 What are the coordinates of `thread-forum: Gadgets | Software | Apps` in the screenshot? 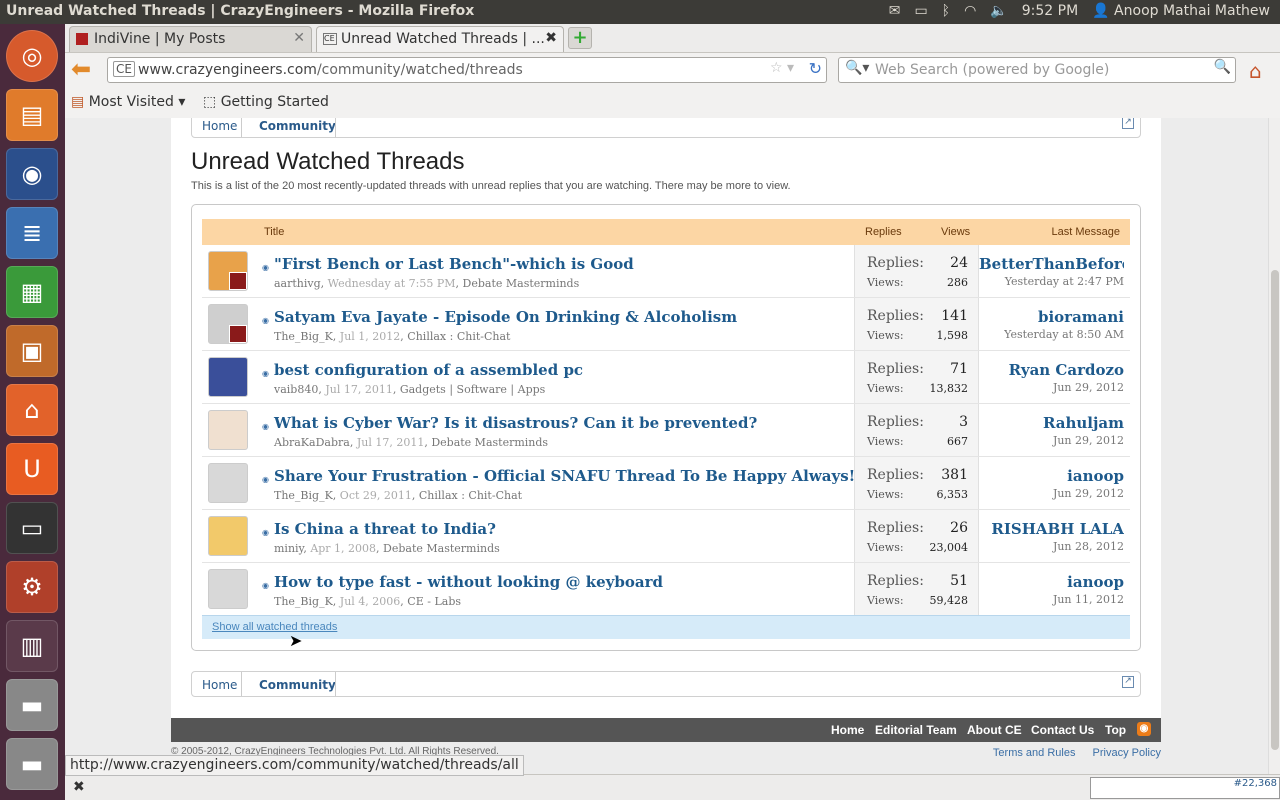 It's located at (472, 389).